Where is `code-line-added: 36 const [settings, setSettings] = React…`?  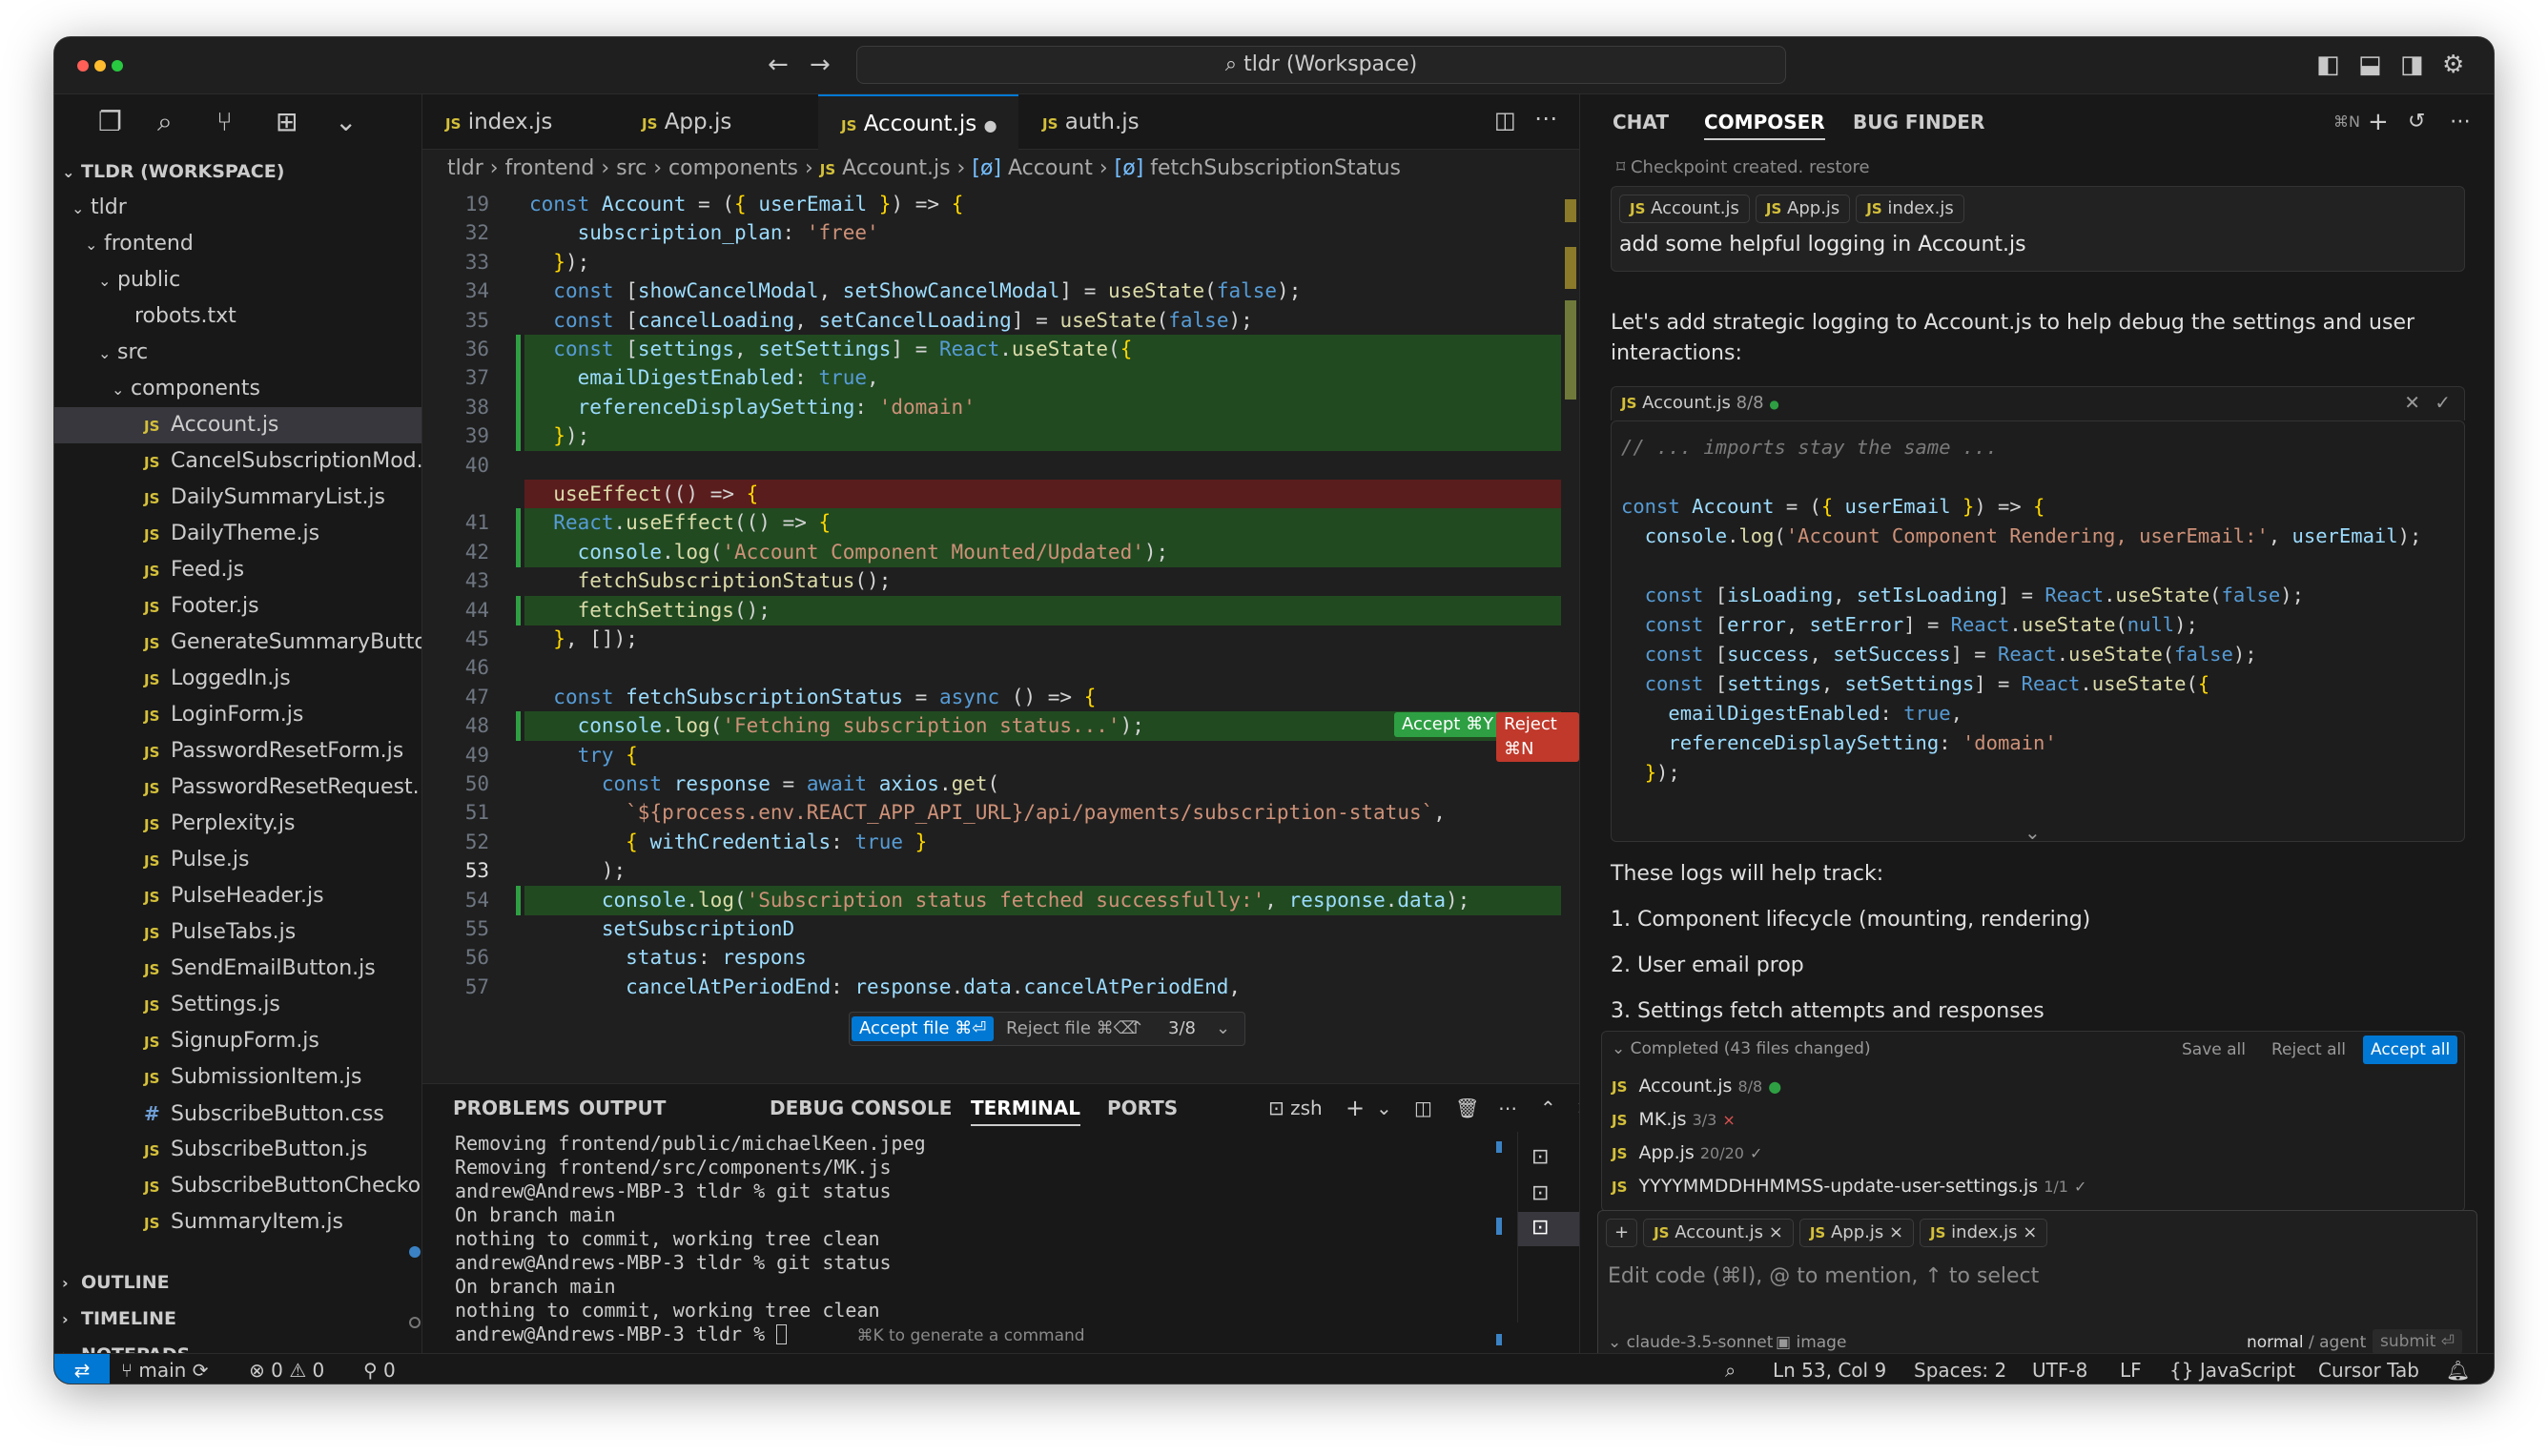 code-line-added: 36 const [settings, setSettings] = React… is located at coordinates (1000, 349).